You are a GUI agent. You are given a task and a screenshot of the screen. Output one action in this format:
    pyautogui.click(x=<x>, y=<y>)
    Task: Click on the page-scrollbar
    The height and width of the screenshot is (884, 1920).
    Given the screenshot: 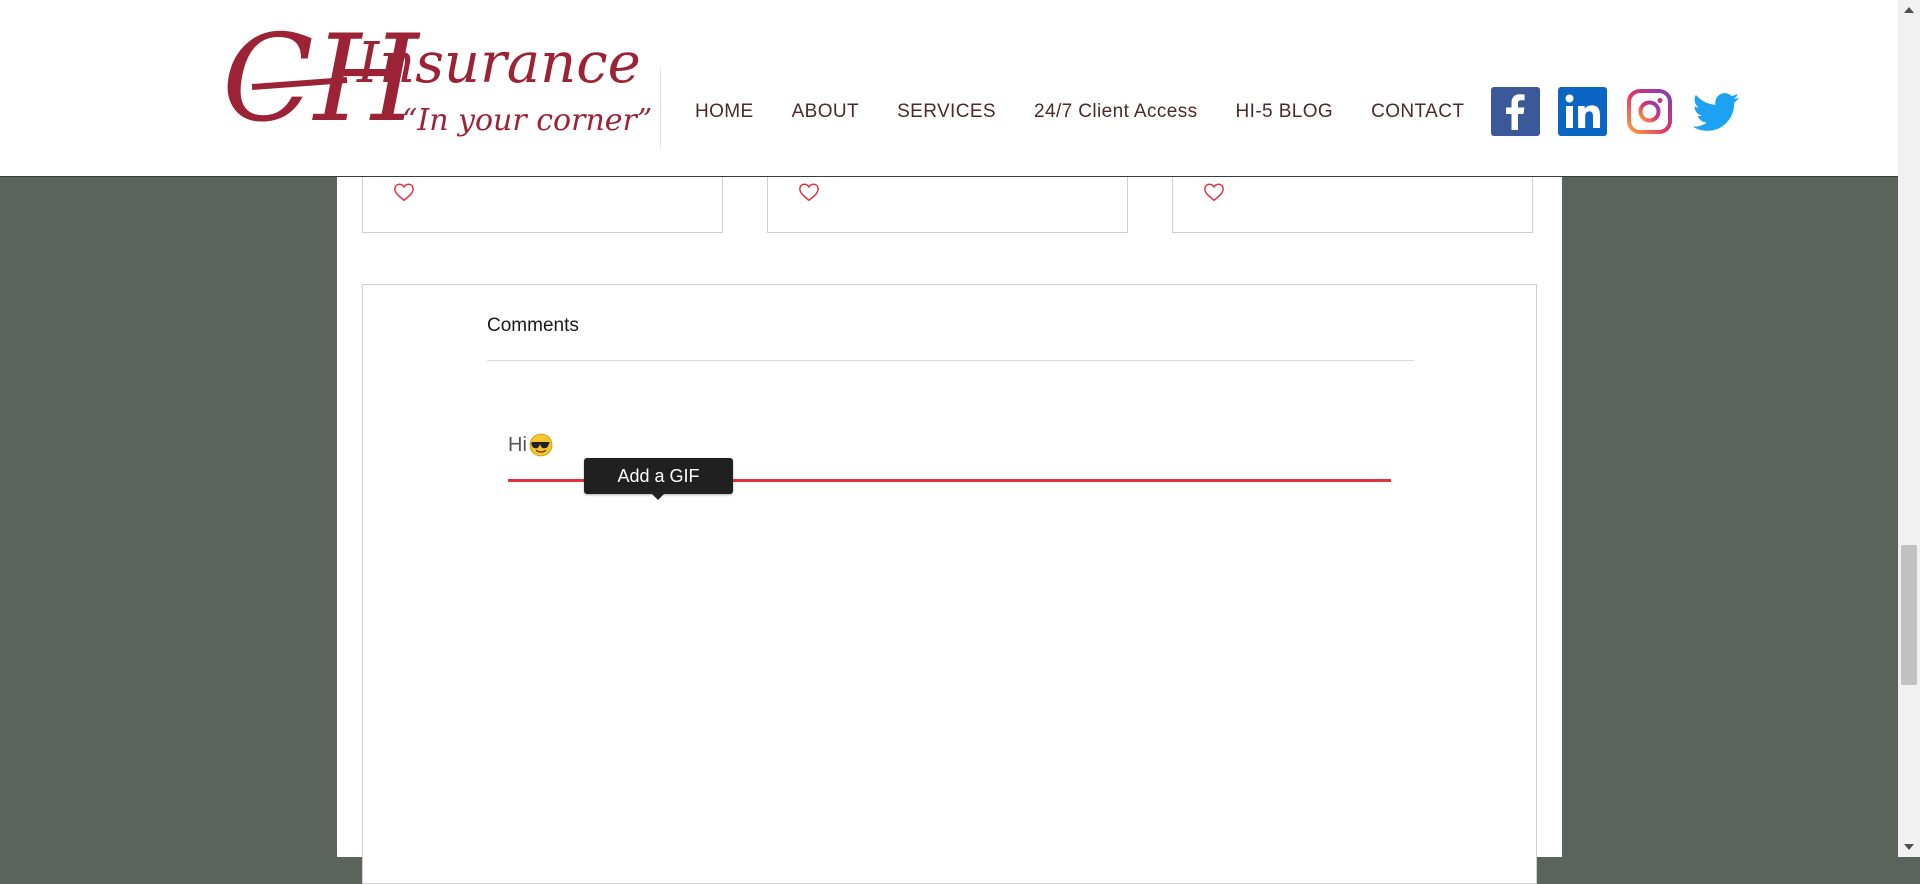 What is the action you would take?
    pyautogui.click(x=1909, y=428)
    